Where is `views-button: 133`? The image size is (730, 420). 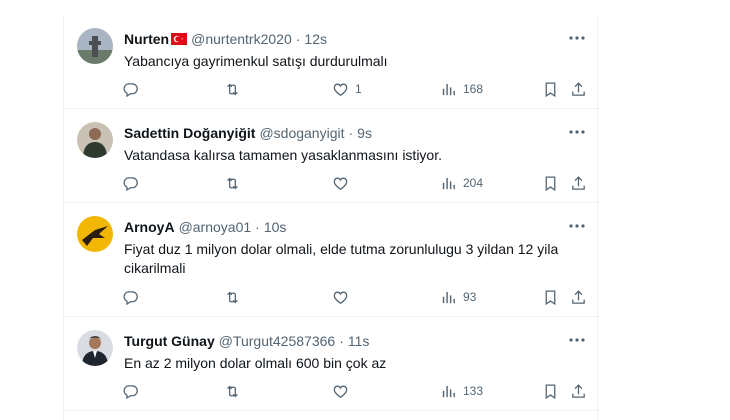
views-button: 133 is located at coordinates (461, 391).